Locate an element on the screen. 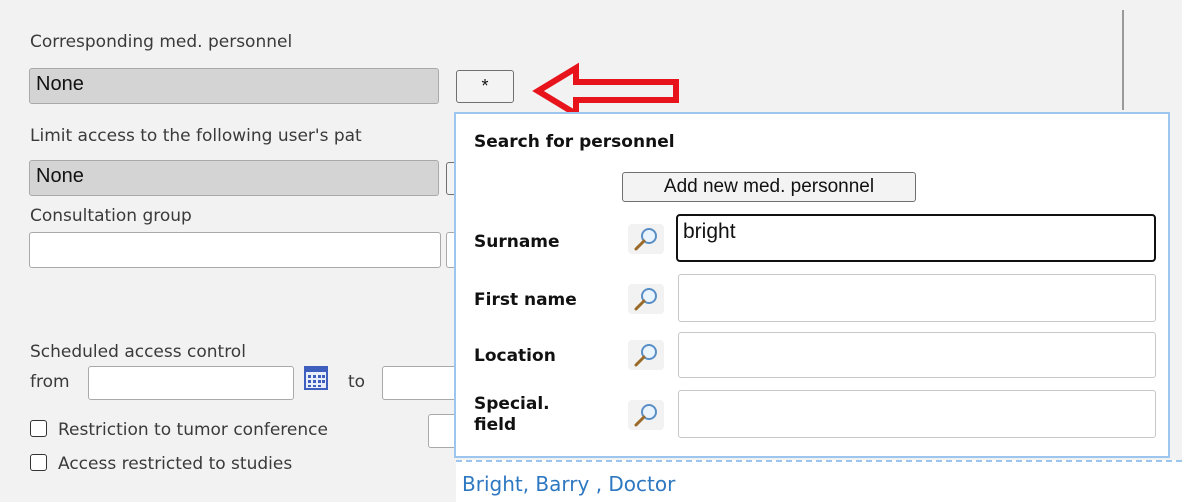 The width and height of the screenshot is (1182, 502). location-search-icon is located at coordinates (646, 355).